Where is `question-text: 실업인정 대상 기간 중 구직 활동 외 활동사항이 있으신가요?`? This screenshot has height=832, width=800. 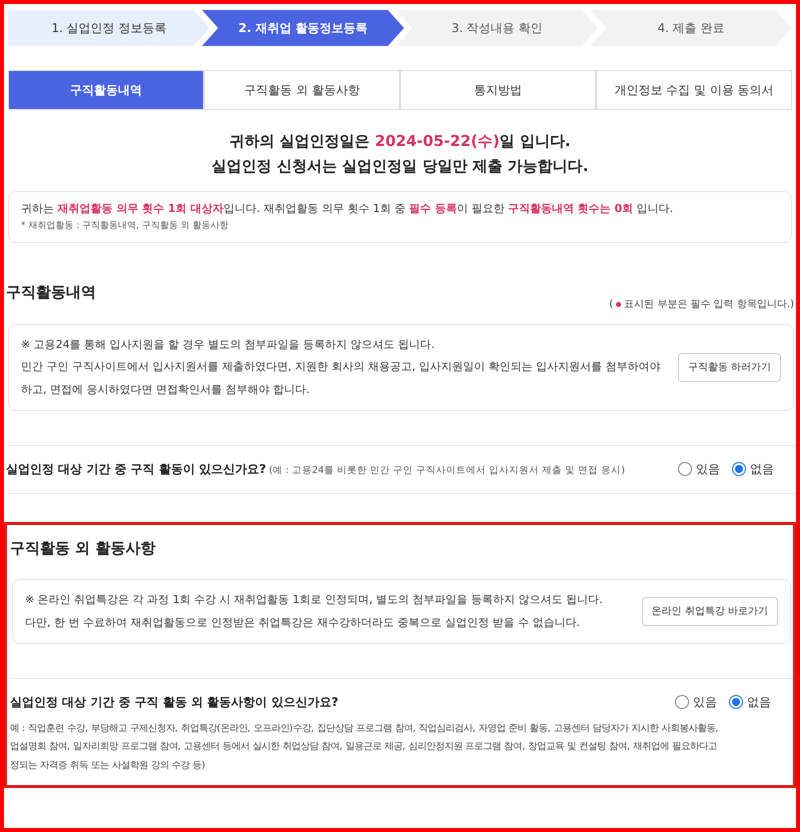 question-text: 실업인정 대상 기간 중 구직 활동 외 활동사항이 있으신가요? is located at coordinates (174, 702).